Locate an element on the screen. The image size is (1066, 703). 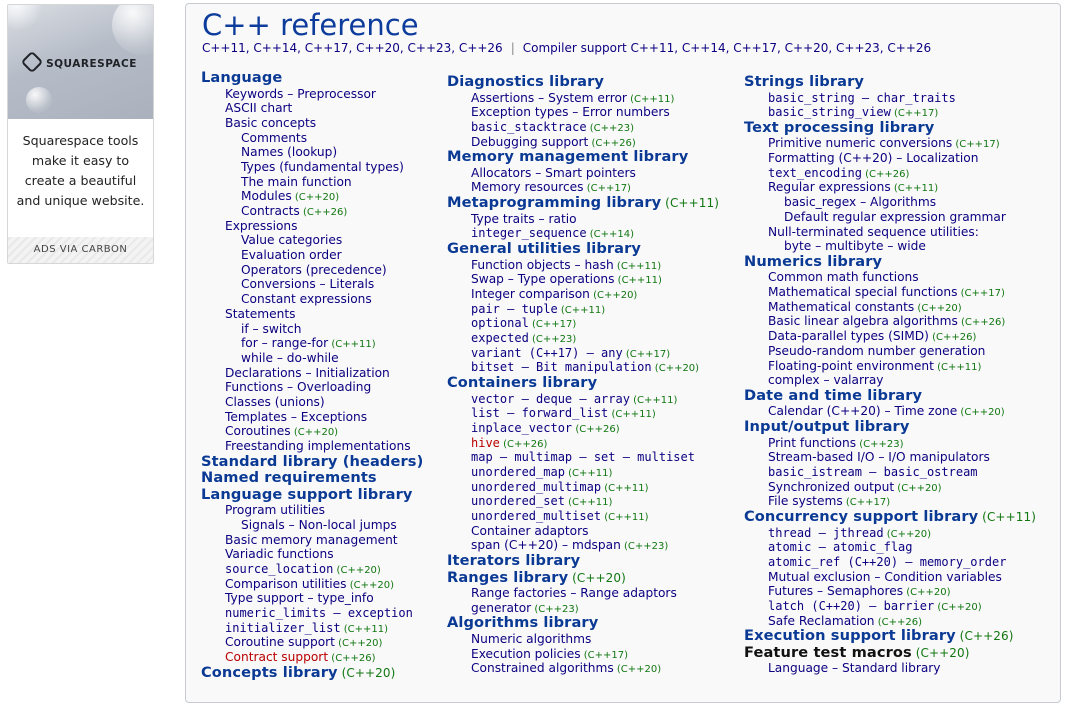
link-text: Strings library is located at coordinates (804, 81).